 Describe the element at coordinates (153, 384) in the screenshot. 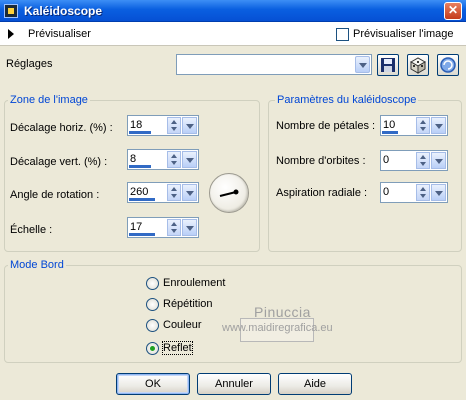

I see `ok-button: OK` at that location.